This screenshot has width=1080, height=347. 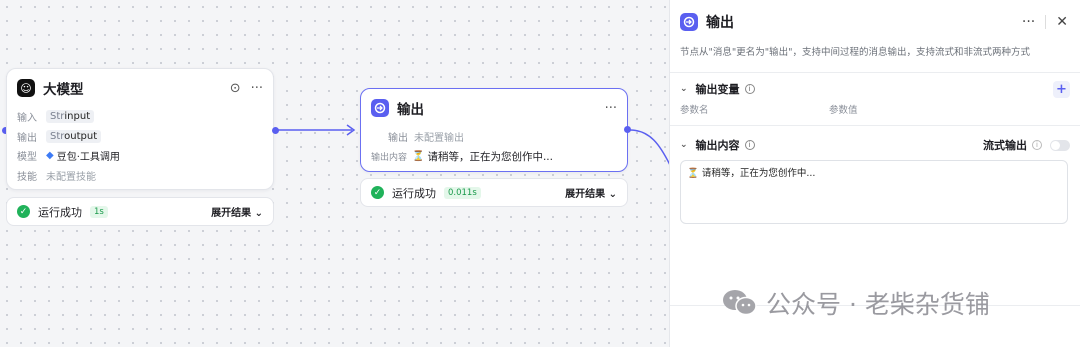 I want to click on doubao-icon: ◆, so click(x=50, y=156).